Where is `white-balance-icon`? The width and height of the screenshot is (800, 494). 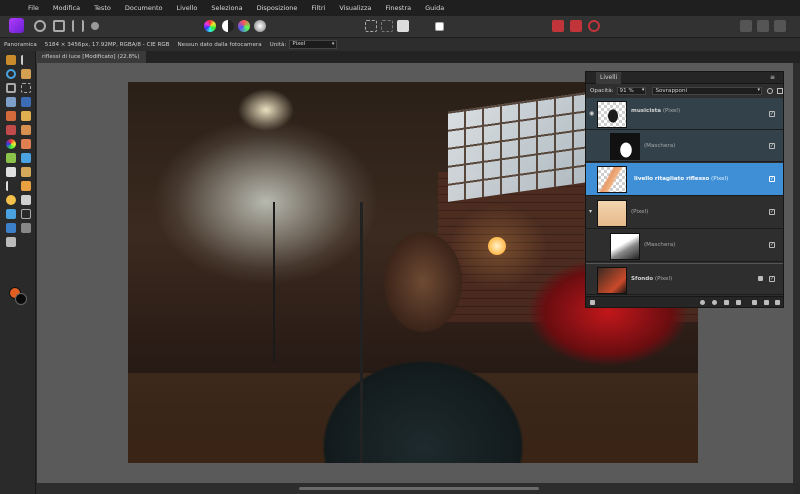 white-balance-icon is located at coordinates (260, 26).